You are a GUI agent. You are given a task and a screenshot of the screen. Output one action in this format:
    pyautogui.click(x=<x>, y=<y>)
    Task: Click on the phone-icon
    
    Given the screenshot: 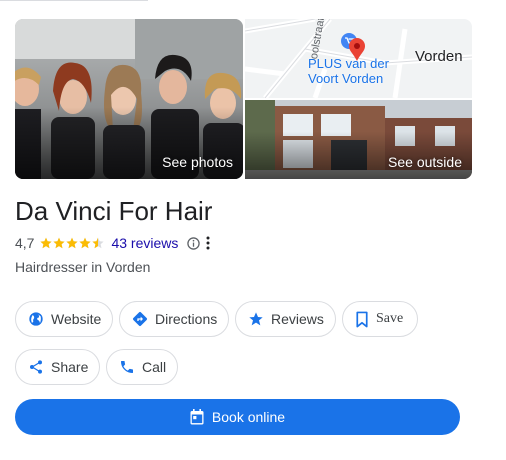 What is the action you would take?
    pyautogui.click(x=127, y=367)
    